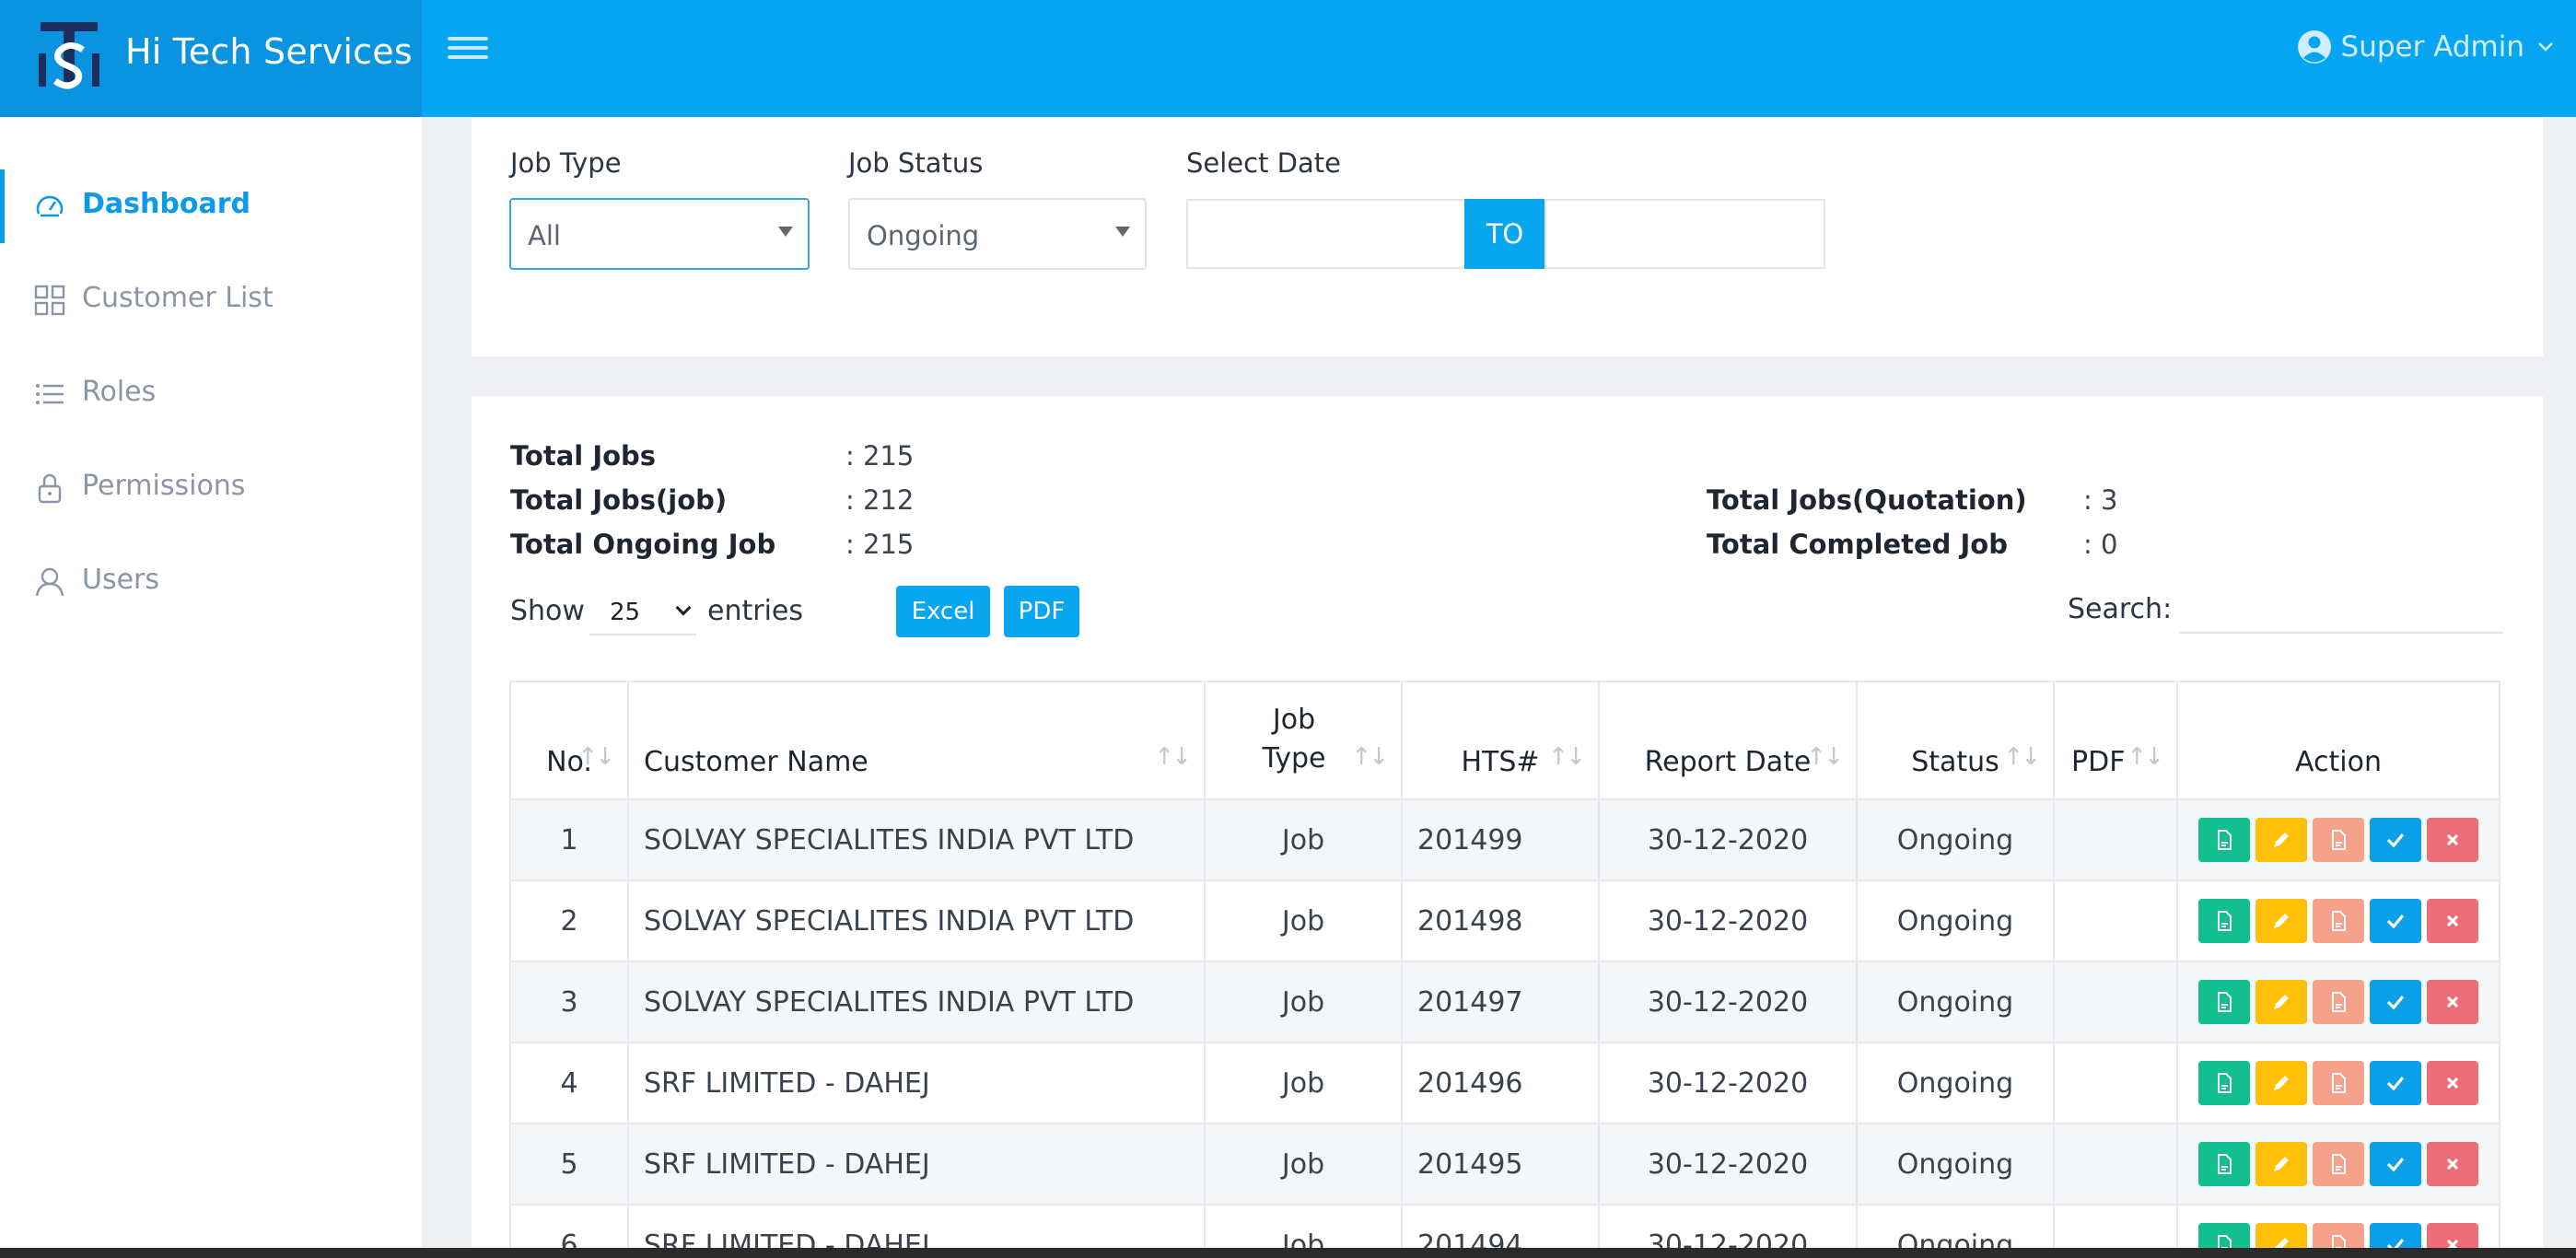  I want to click on column-header-no: No. ↑↓, so click(569, 740).